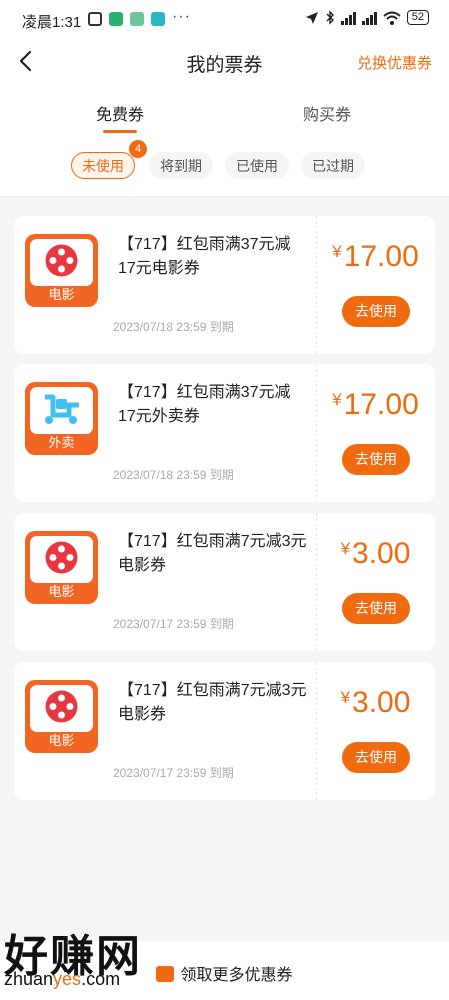 Image resolution: width=449 pixels, height=1000 pixels. I want to click on status-indicators: 52, so click(367, 17).